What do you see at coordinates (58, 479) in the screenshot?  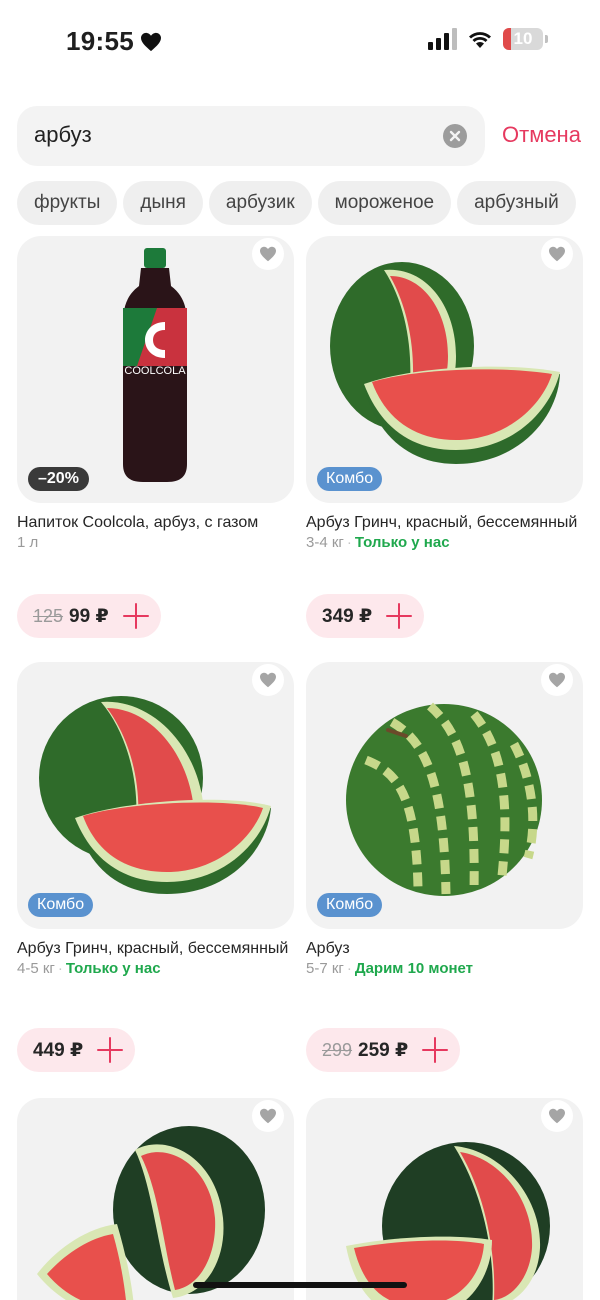 I see `discount-badge: –20%` at bounding box center [58, 479].